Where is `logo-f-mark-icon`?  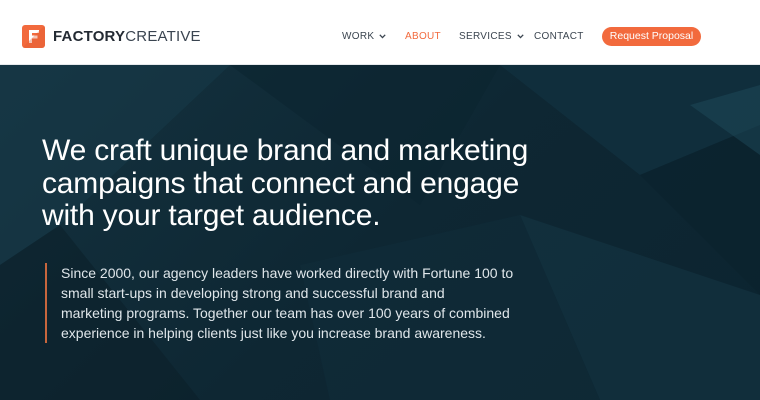
logo-f-mark-icon is located at coordinates (33, 36).